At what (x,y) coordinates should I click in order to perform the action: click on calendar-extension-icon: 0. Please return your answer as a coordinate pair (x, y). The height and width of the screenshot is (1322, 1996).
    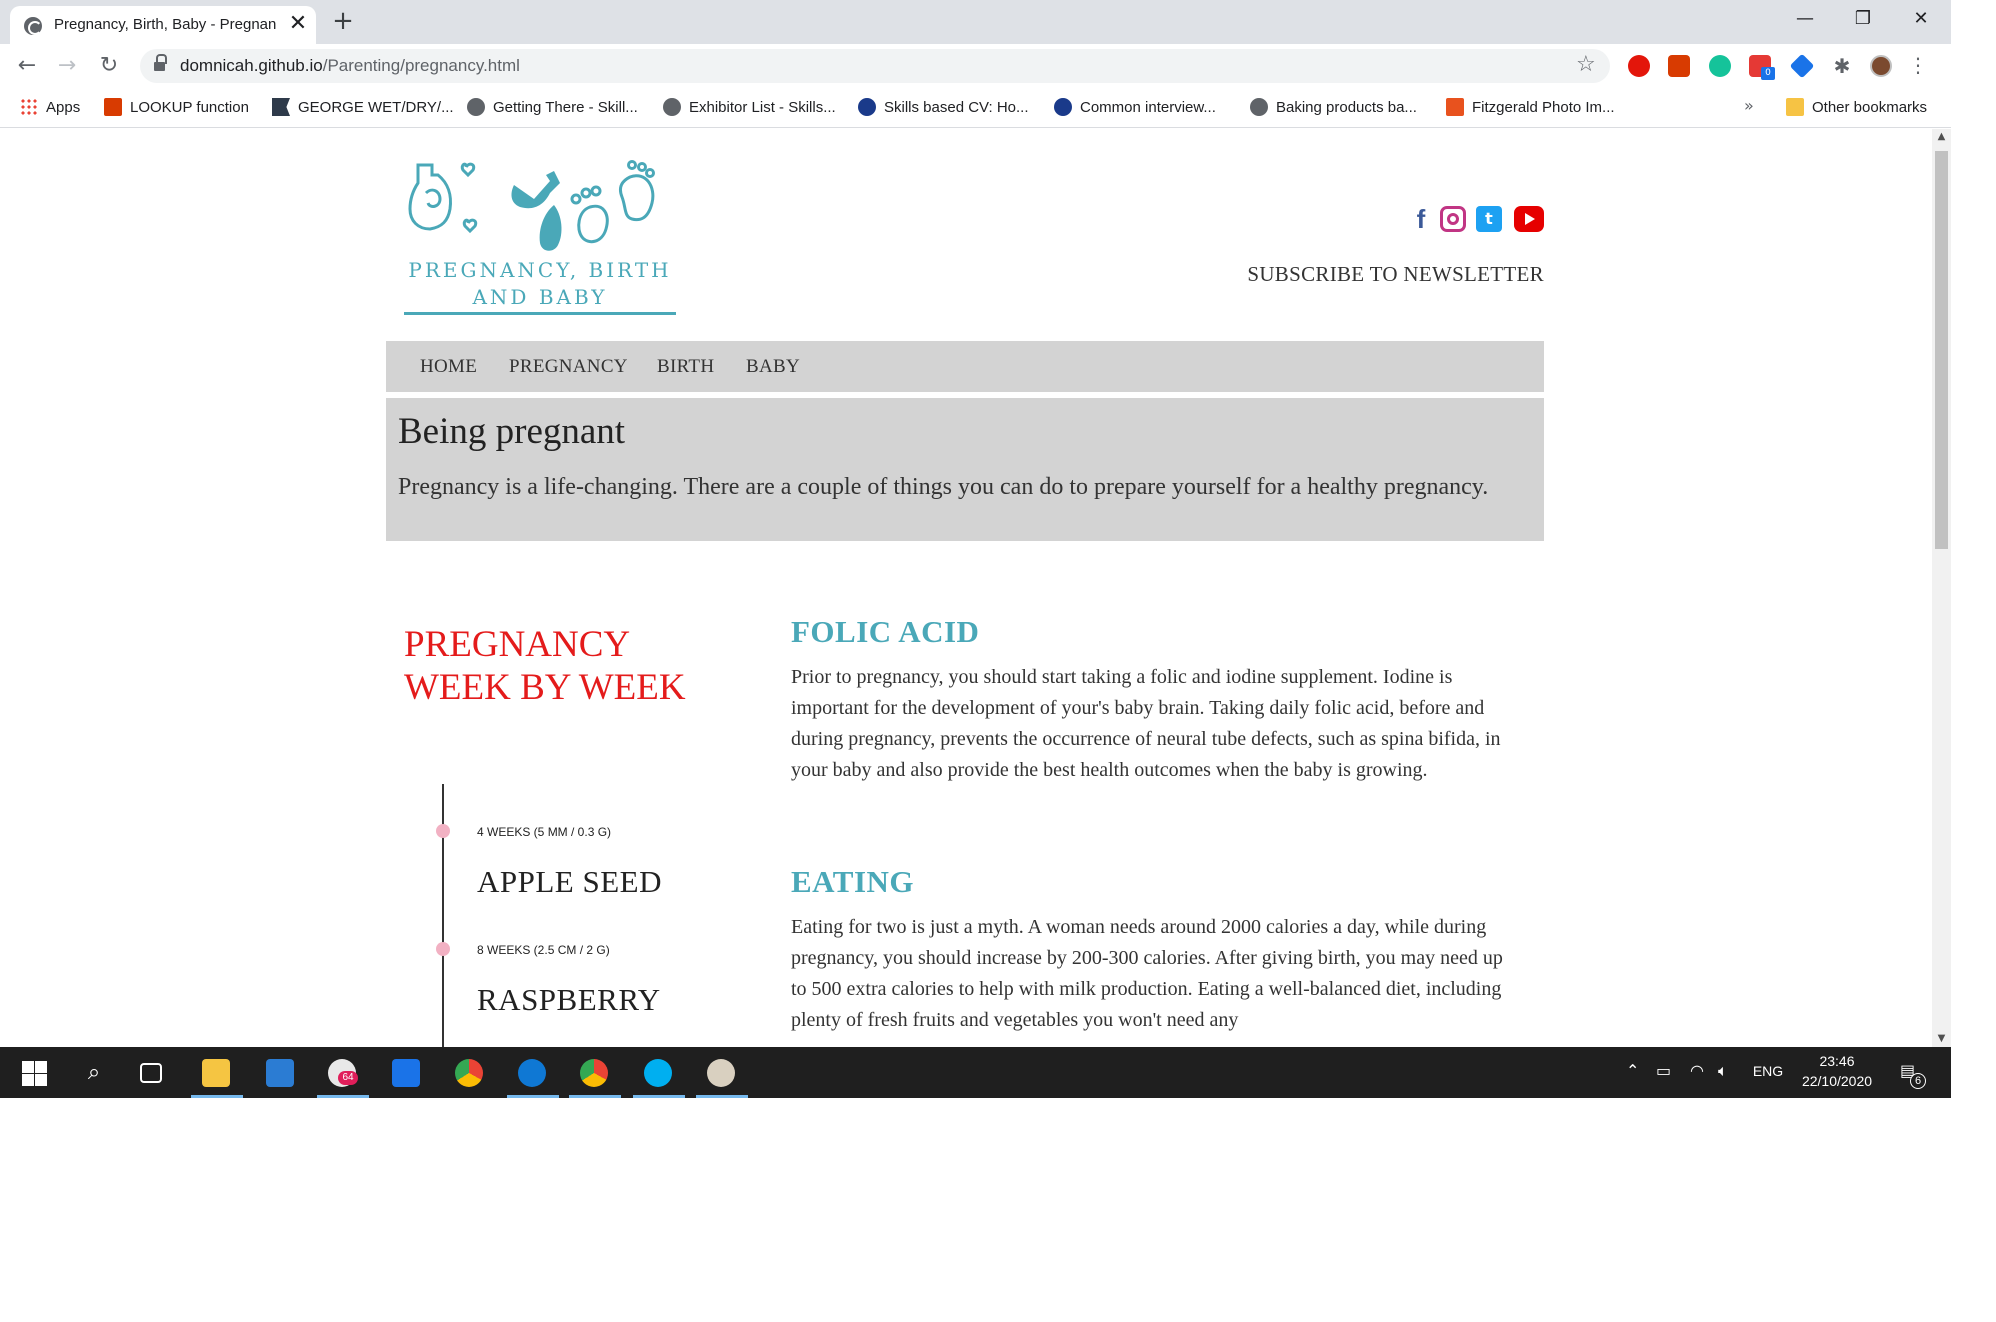
    Looking at the image, I should click on (1762, 67).